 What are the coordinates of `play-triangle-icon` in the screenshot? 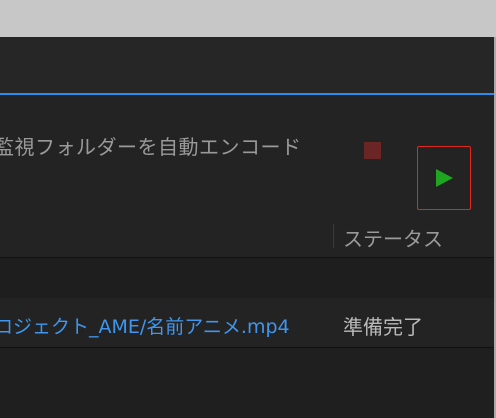 It's located at (444, 178).